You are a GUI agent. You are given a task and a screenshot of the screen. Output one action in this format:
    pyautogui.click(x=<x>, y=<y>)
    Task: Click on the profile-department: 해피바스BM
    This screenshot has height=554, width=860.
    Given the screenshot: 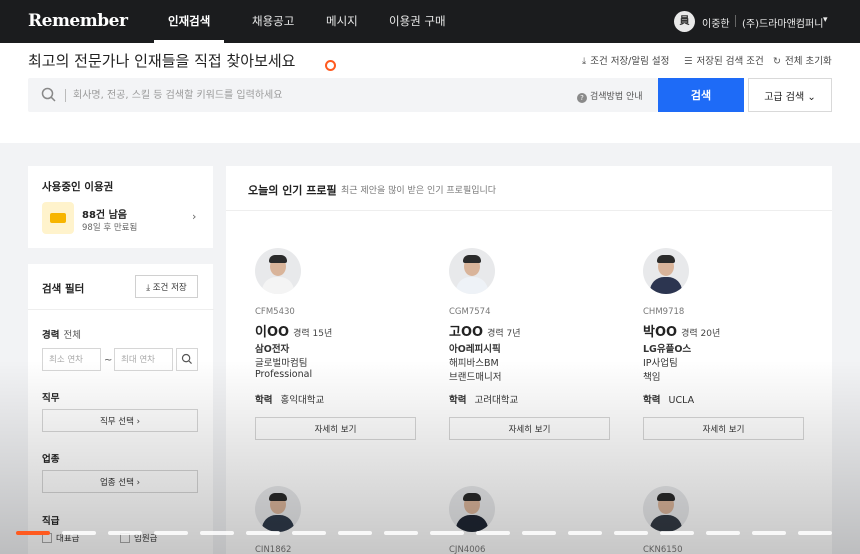 What is the action you would take?
    pyautogui.click(x=474, y=363)
    